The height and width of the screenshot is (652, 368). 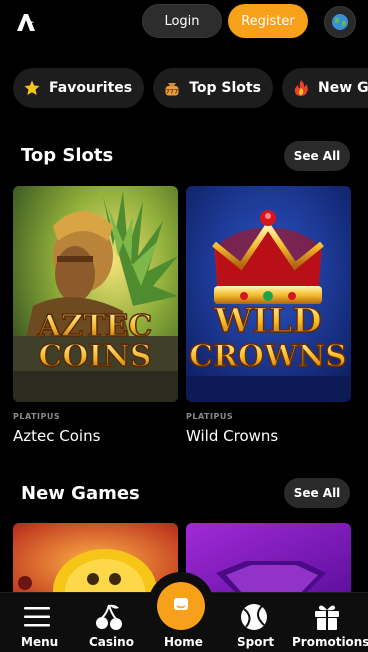 What do you see at coordinates (301, 88) in the screenshot?
I see `fire-icon` at bounding box center [301, 88].